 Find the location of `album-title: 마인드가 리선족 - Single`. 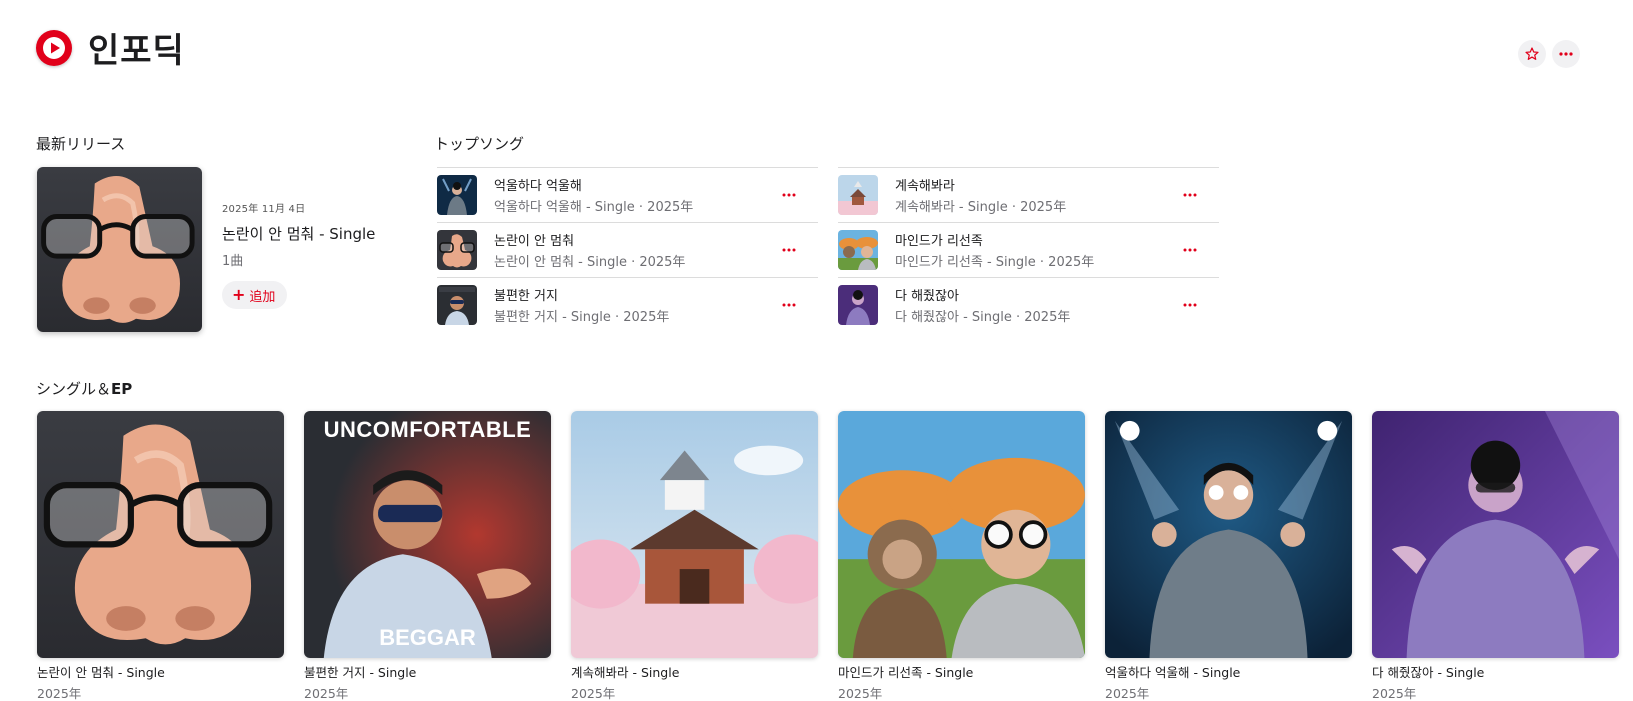

album-title: 마인드가 리선족 - Single is located at coordinates (961, 671).